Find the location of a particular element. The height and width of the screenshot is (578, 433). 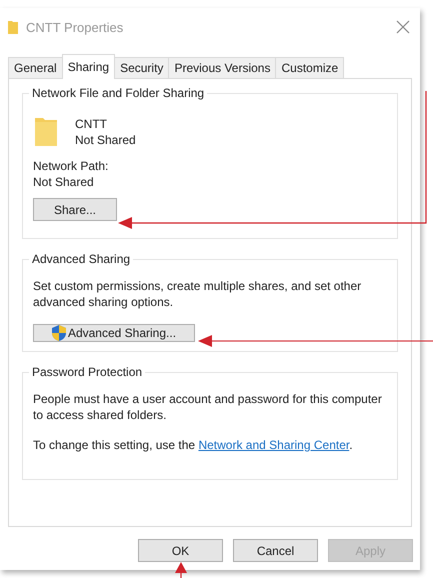

tab: Previous Versions is located at coordinates (222, 67).